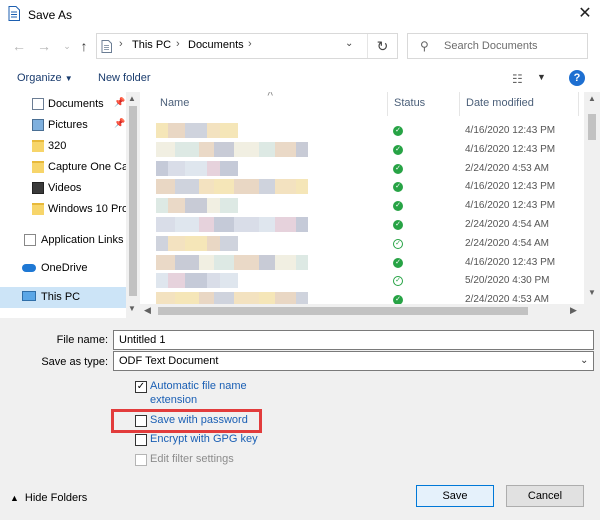 This screenshot has height=520, width=600. What do you see at coordinates (151, 45) in the screenshot?
I see `breadcrumb-this-pc: This PC` at bounding box center [151, 45].